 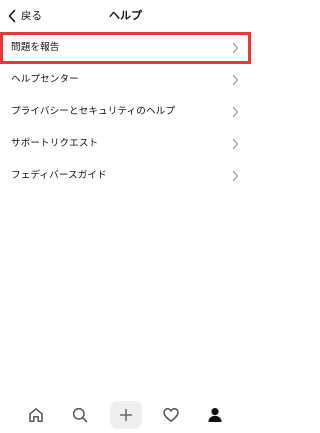 I want to click on menu-item-label: フェディバースガイド, so click(x=59, y=175).